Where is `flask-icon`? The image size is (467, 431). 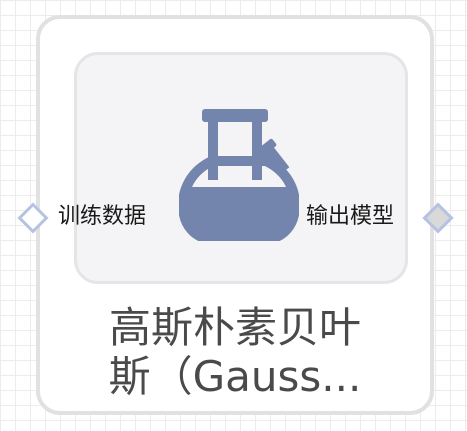
flask-icon is located at coordinates (239, 175).